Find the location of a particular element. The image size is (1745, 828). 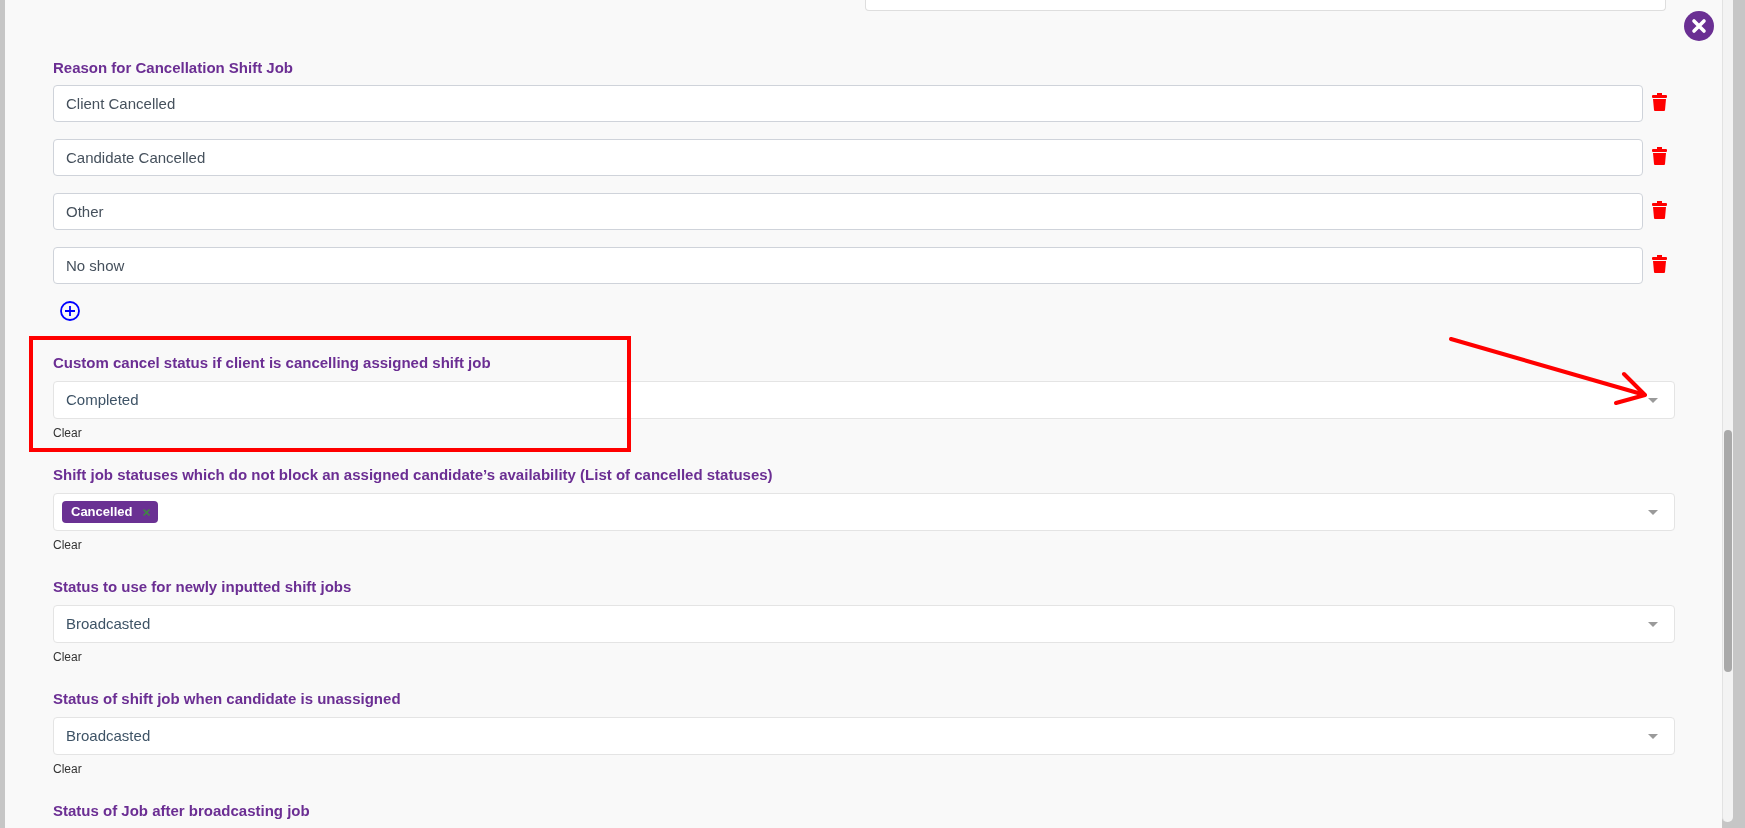

text-field is located at coordinates (1265, 5).